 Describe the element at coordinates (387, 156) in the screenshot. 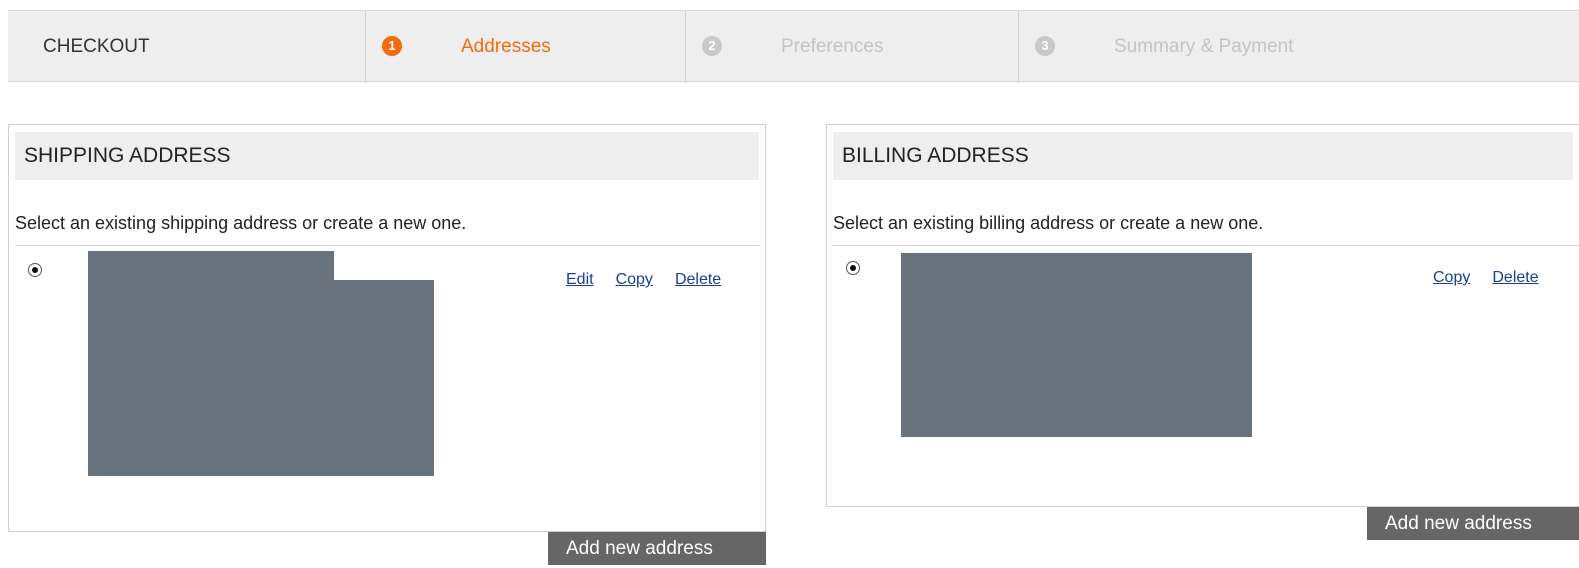

I see `shipping-address-heading: SHIPPING ADDRESS` at that location.